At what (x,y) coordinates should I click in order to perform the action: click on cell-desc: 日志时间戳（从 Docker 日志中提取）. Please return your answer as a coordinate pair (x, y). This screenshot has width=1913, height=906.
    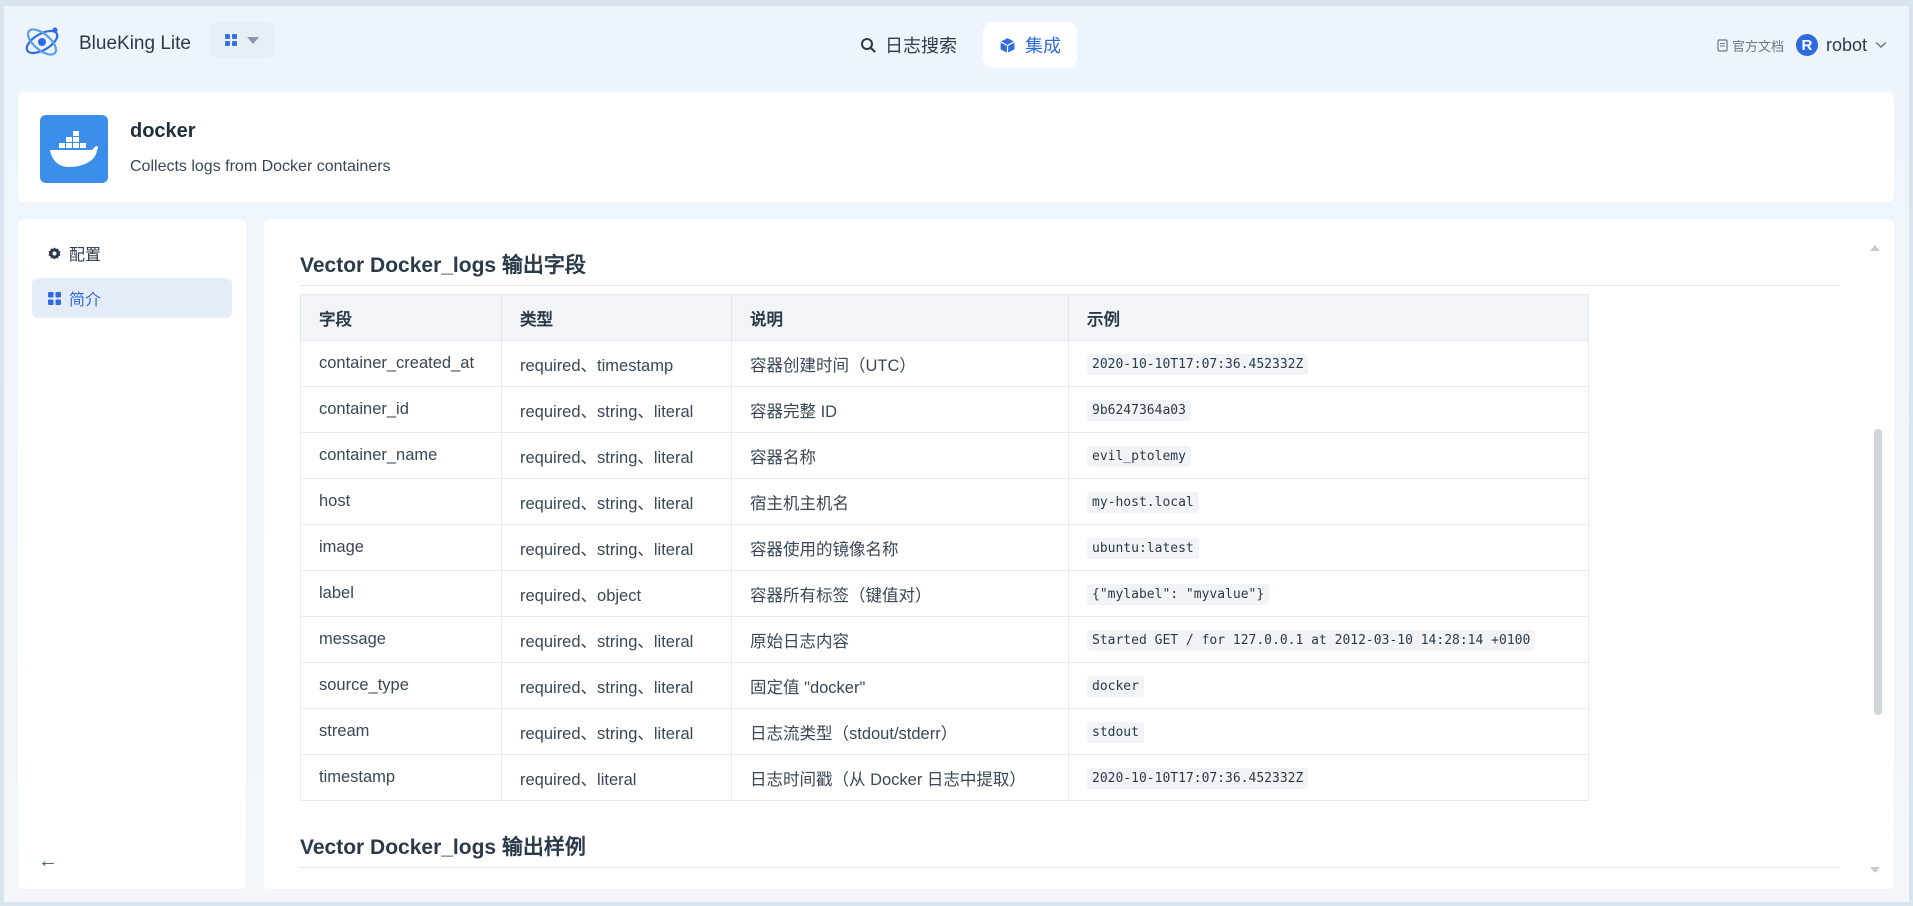
    Looking at the image, I should click on (900, 777).